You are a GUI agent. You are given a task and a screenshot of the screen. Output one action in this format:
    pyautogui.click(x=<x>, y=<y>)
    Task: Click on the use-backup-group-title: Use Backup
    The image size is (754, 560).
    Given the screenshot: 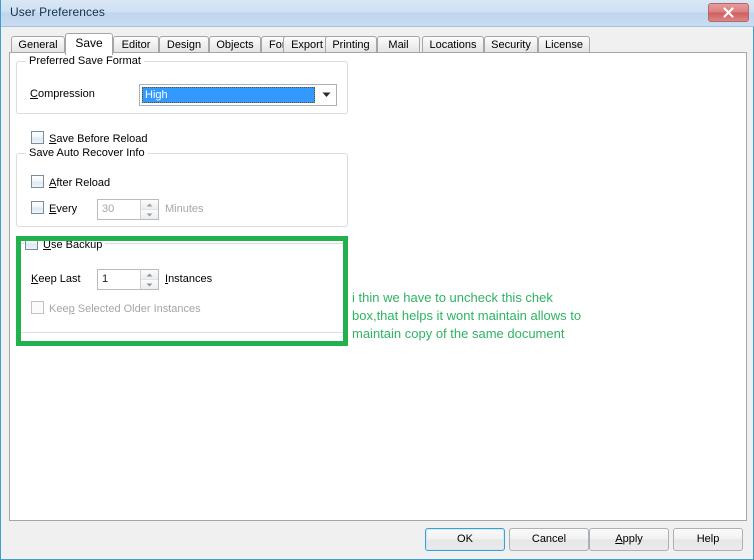 What is the action you would take?
    pyautogui.click(x=65, y=244)
    